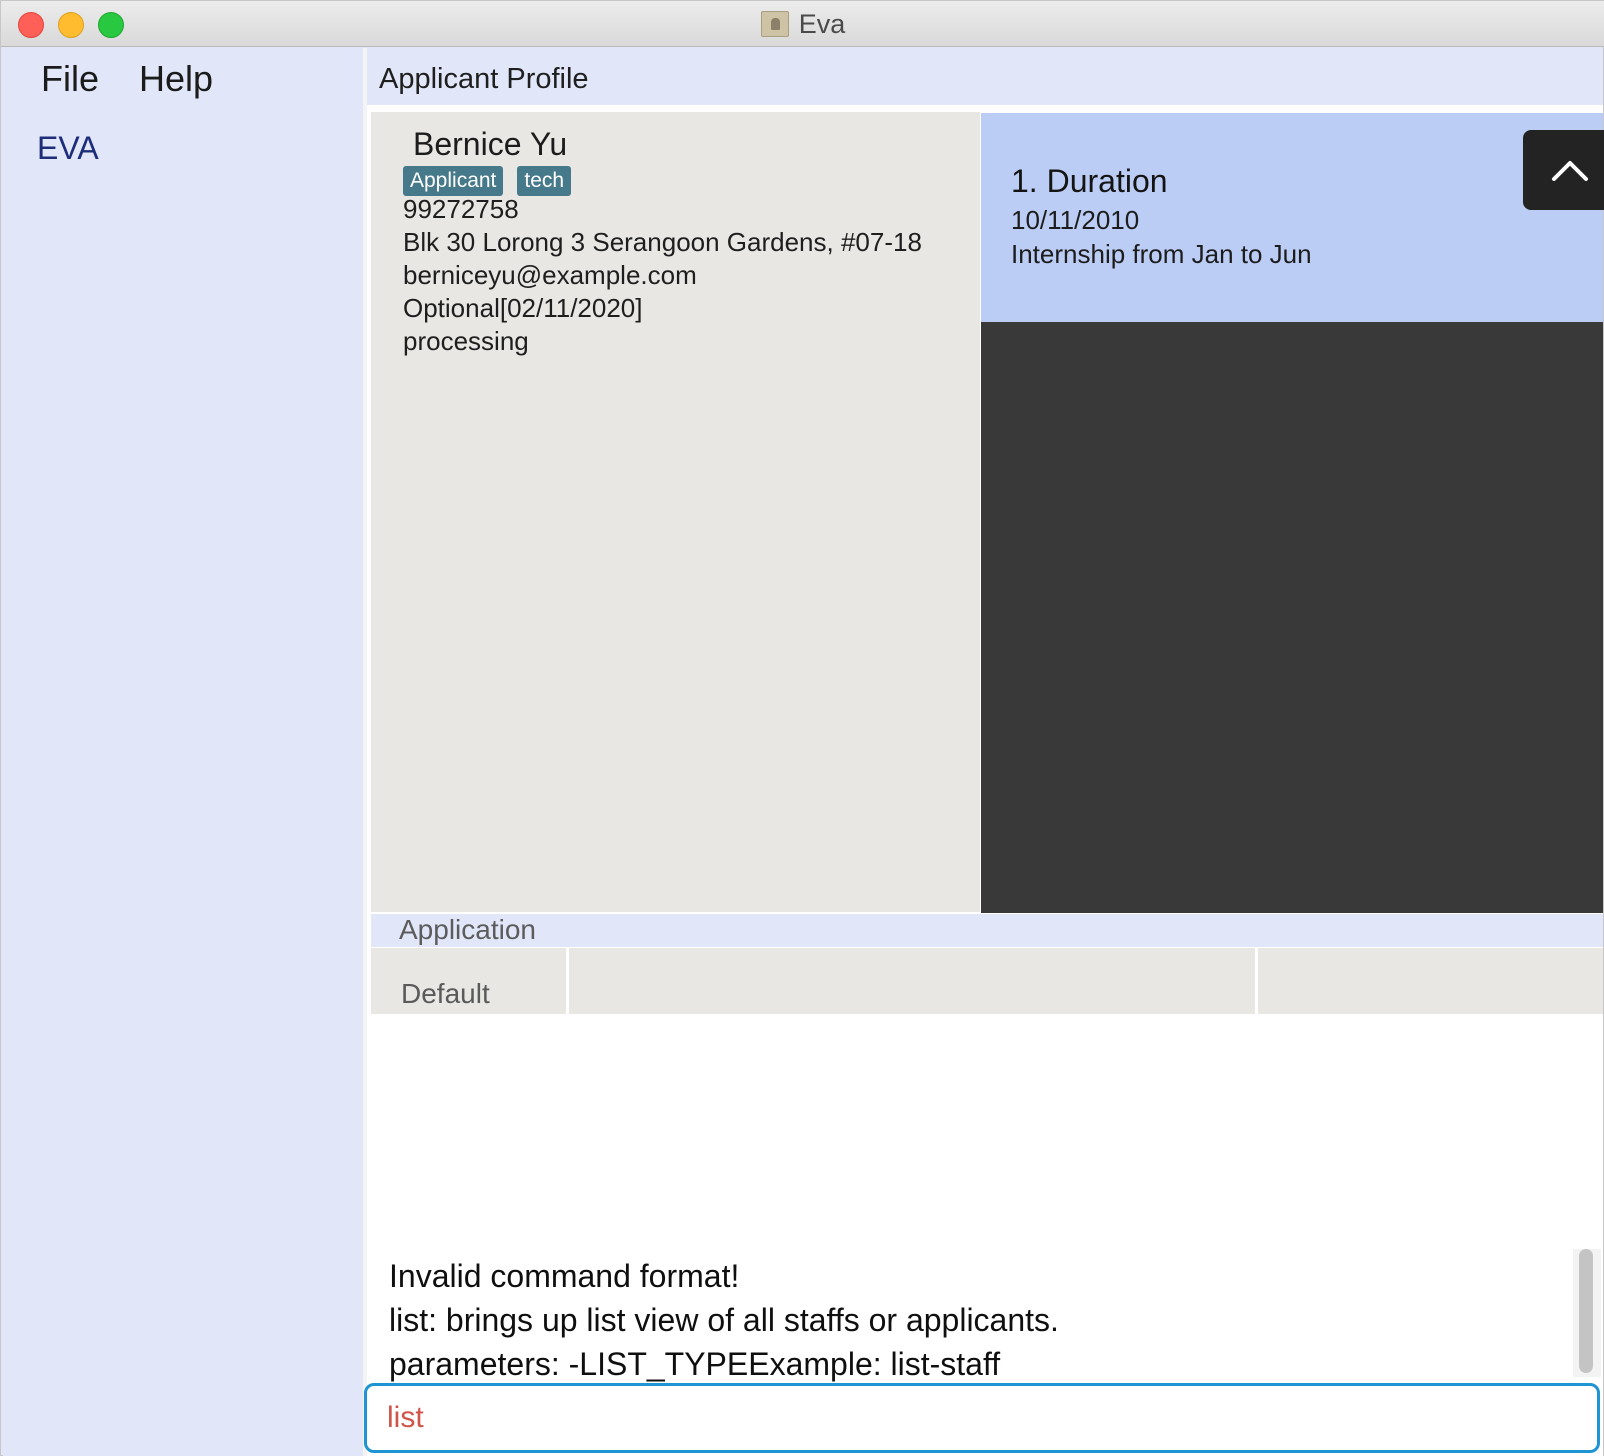  I want to click on experience-date: 10/11/2010, so click(1075, 220).